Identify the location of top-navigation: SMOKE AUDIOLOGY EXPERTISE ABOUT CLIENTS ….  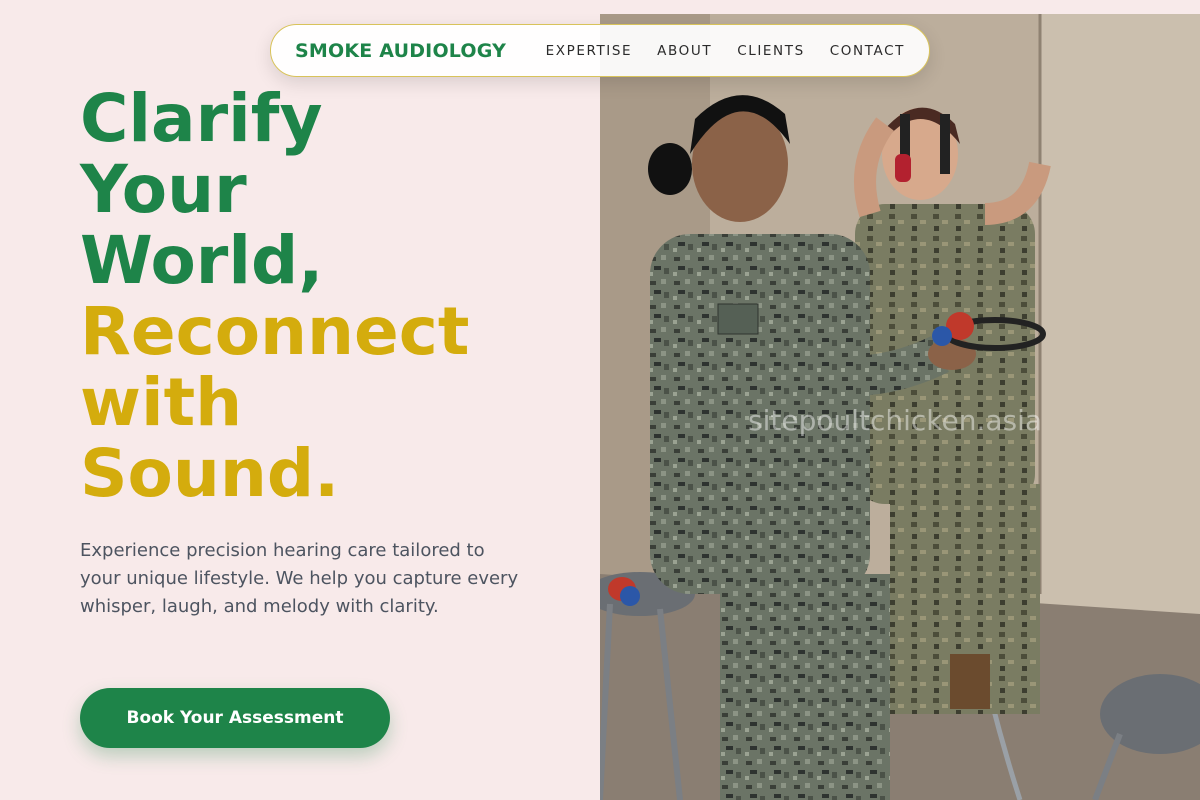
(600, 50).